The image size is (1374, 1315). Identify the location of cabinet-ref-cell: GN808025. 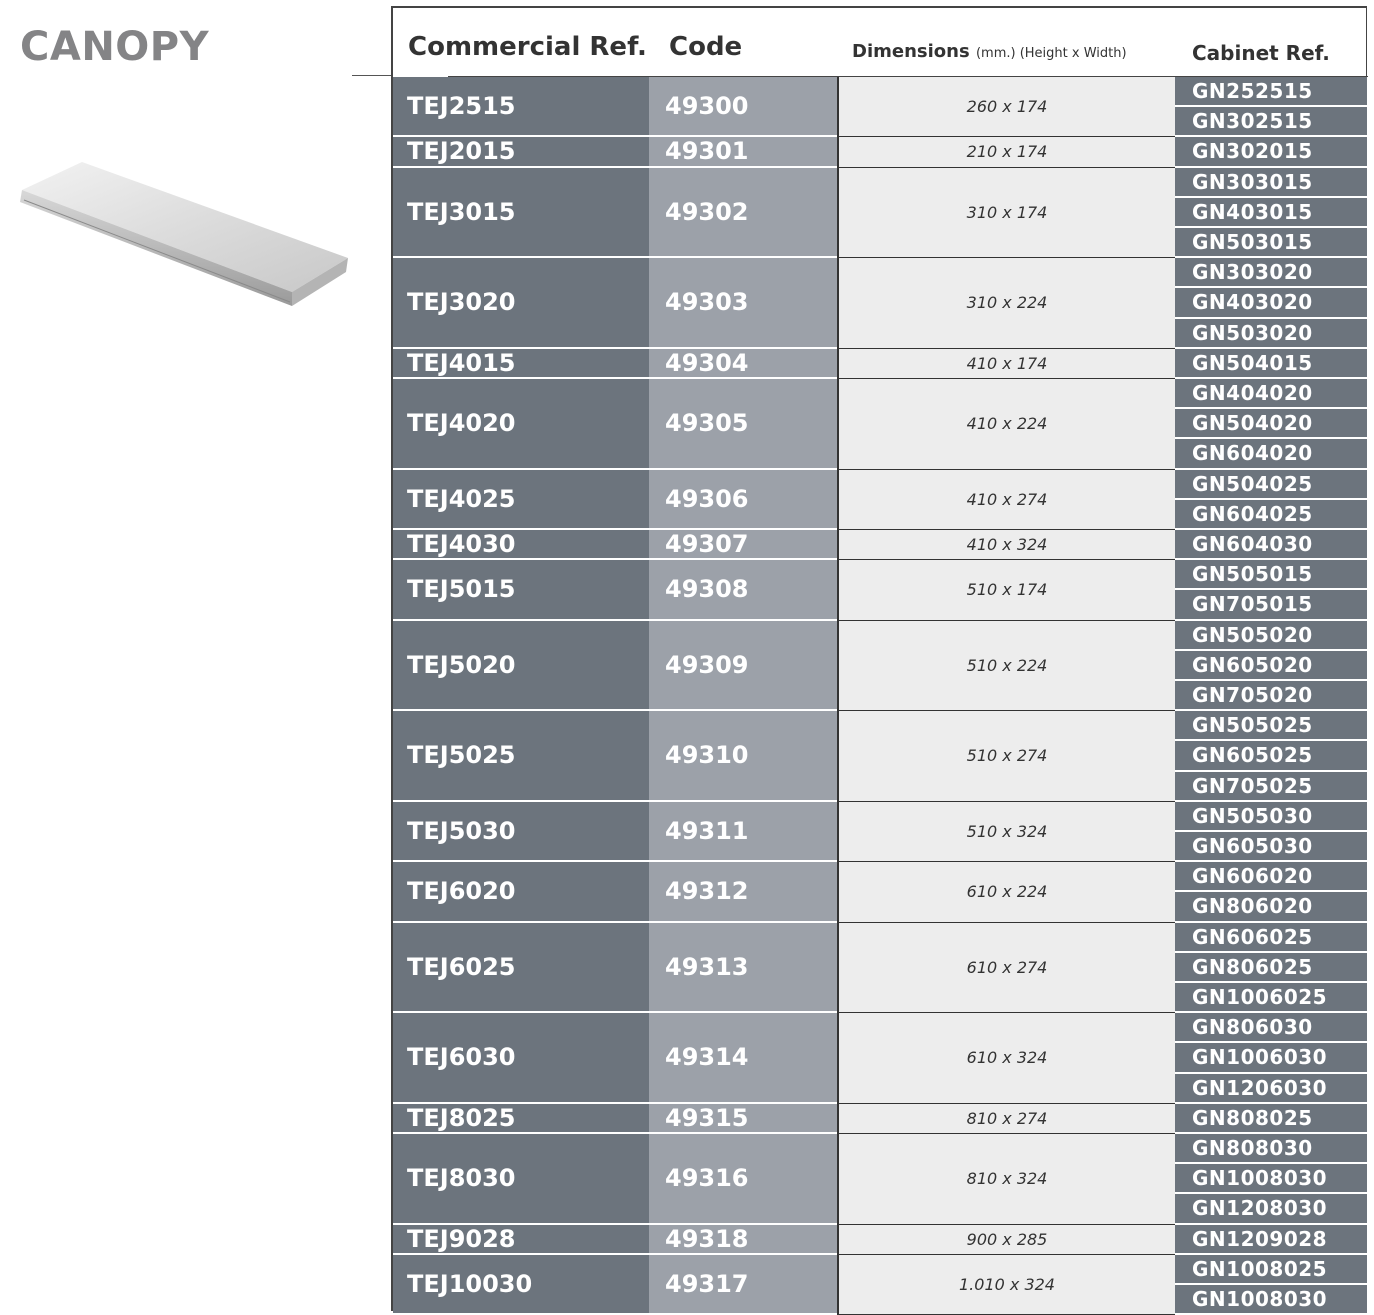
(1271, 1118).